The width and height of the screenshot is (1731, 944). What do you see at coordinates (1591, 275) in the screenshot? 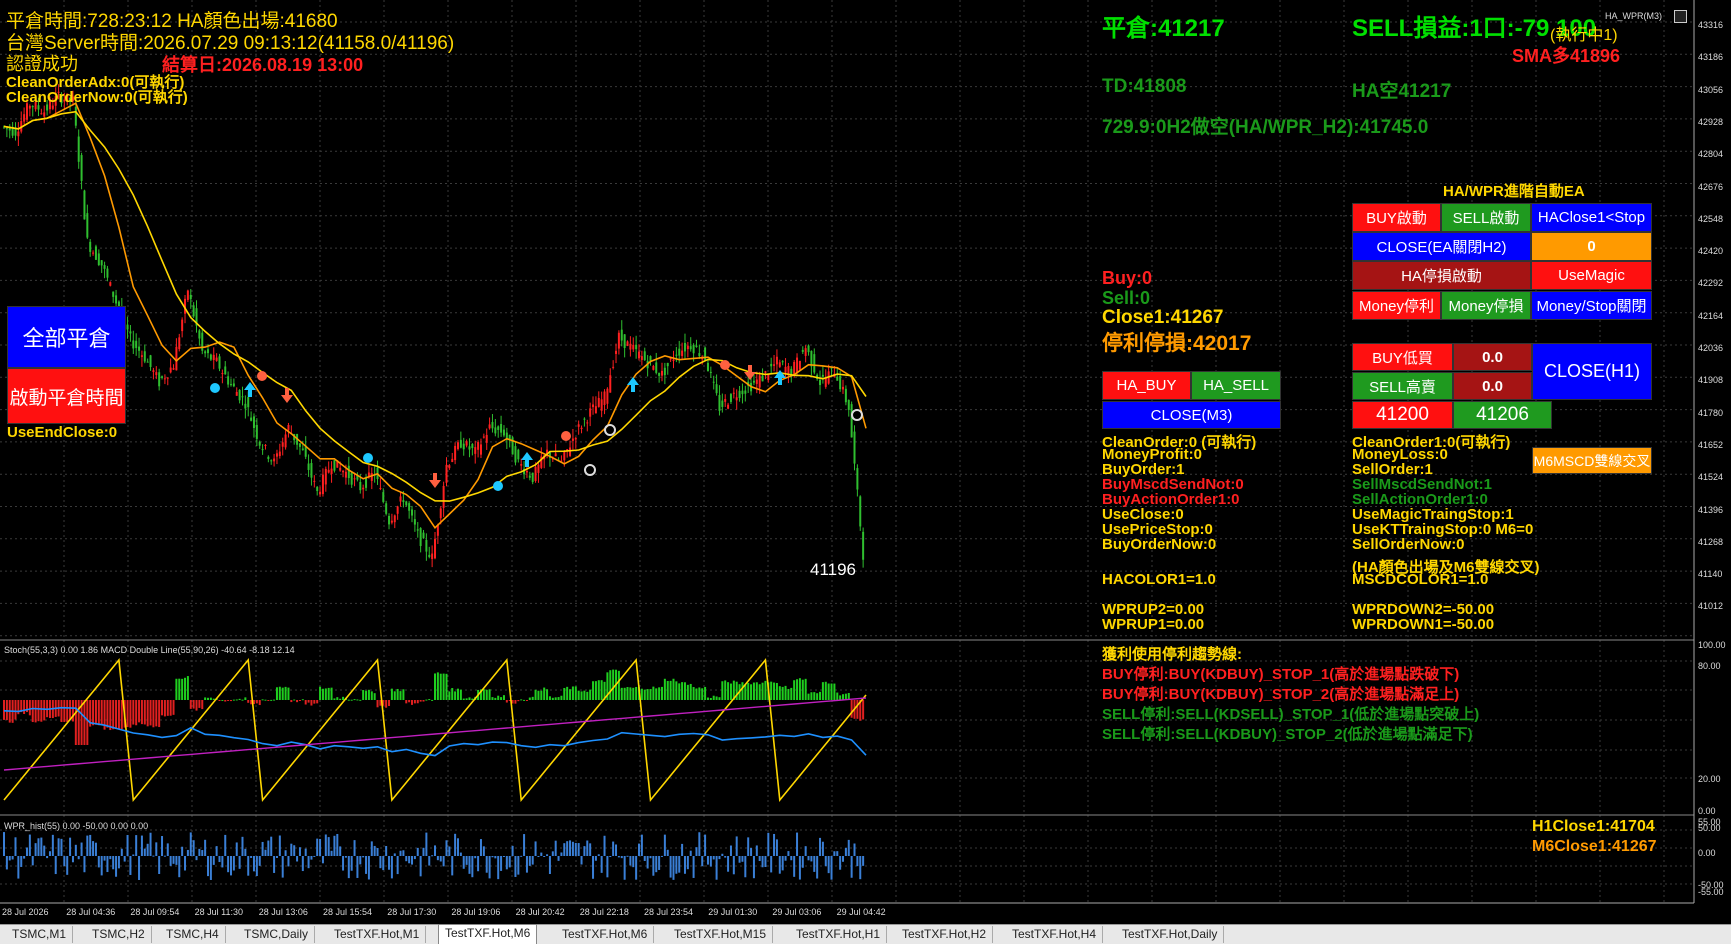
I see `use-magic-button: UseMagic` at bounding box center [1591, 275].